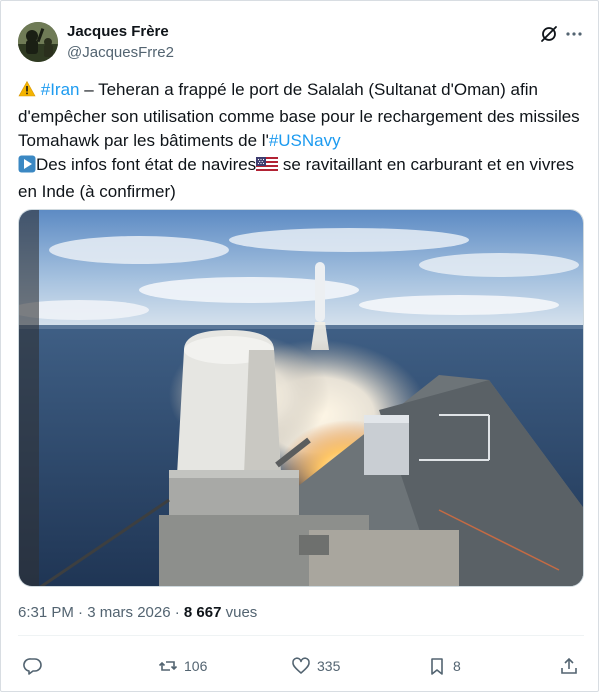 The height and width of the screenshot is (692, 599). What do you see at coordinates (60, 89) in the screenshot?
I see `hashtag-link-iran: #Iran` at bounding box center [60, 89].